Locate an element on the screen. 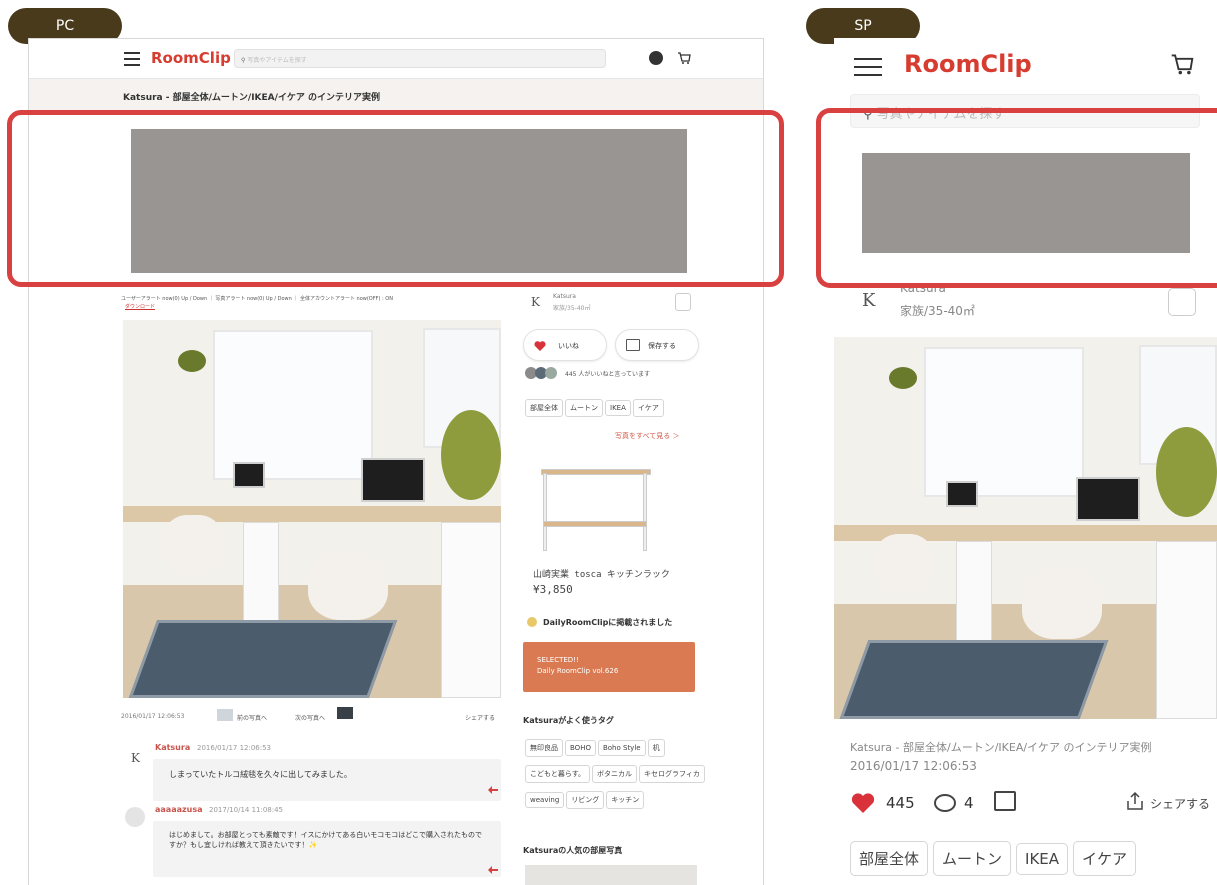 The image size is (1217, 885). selected-banner: SELECTED!! Daily RoomClip vol.626 is located at coordinates (609, 667).